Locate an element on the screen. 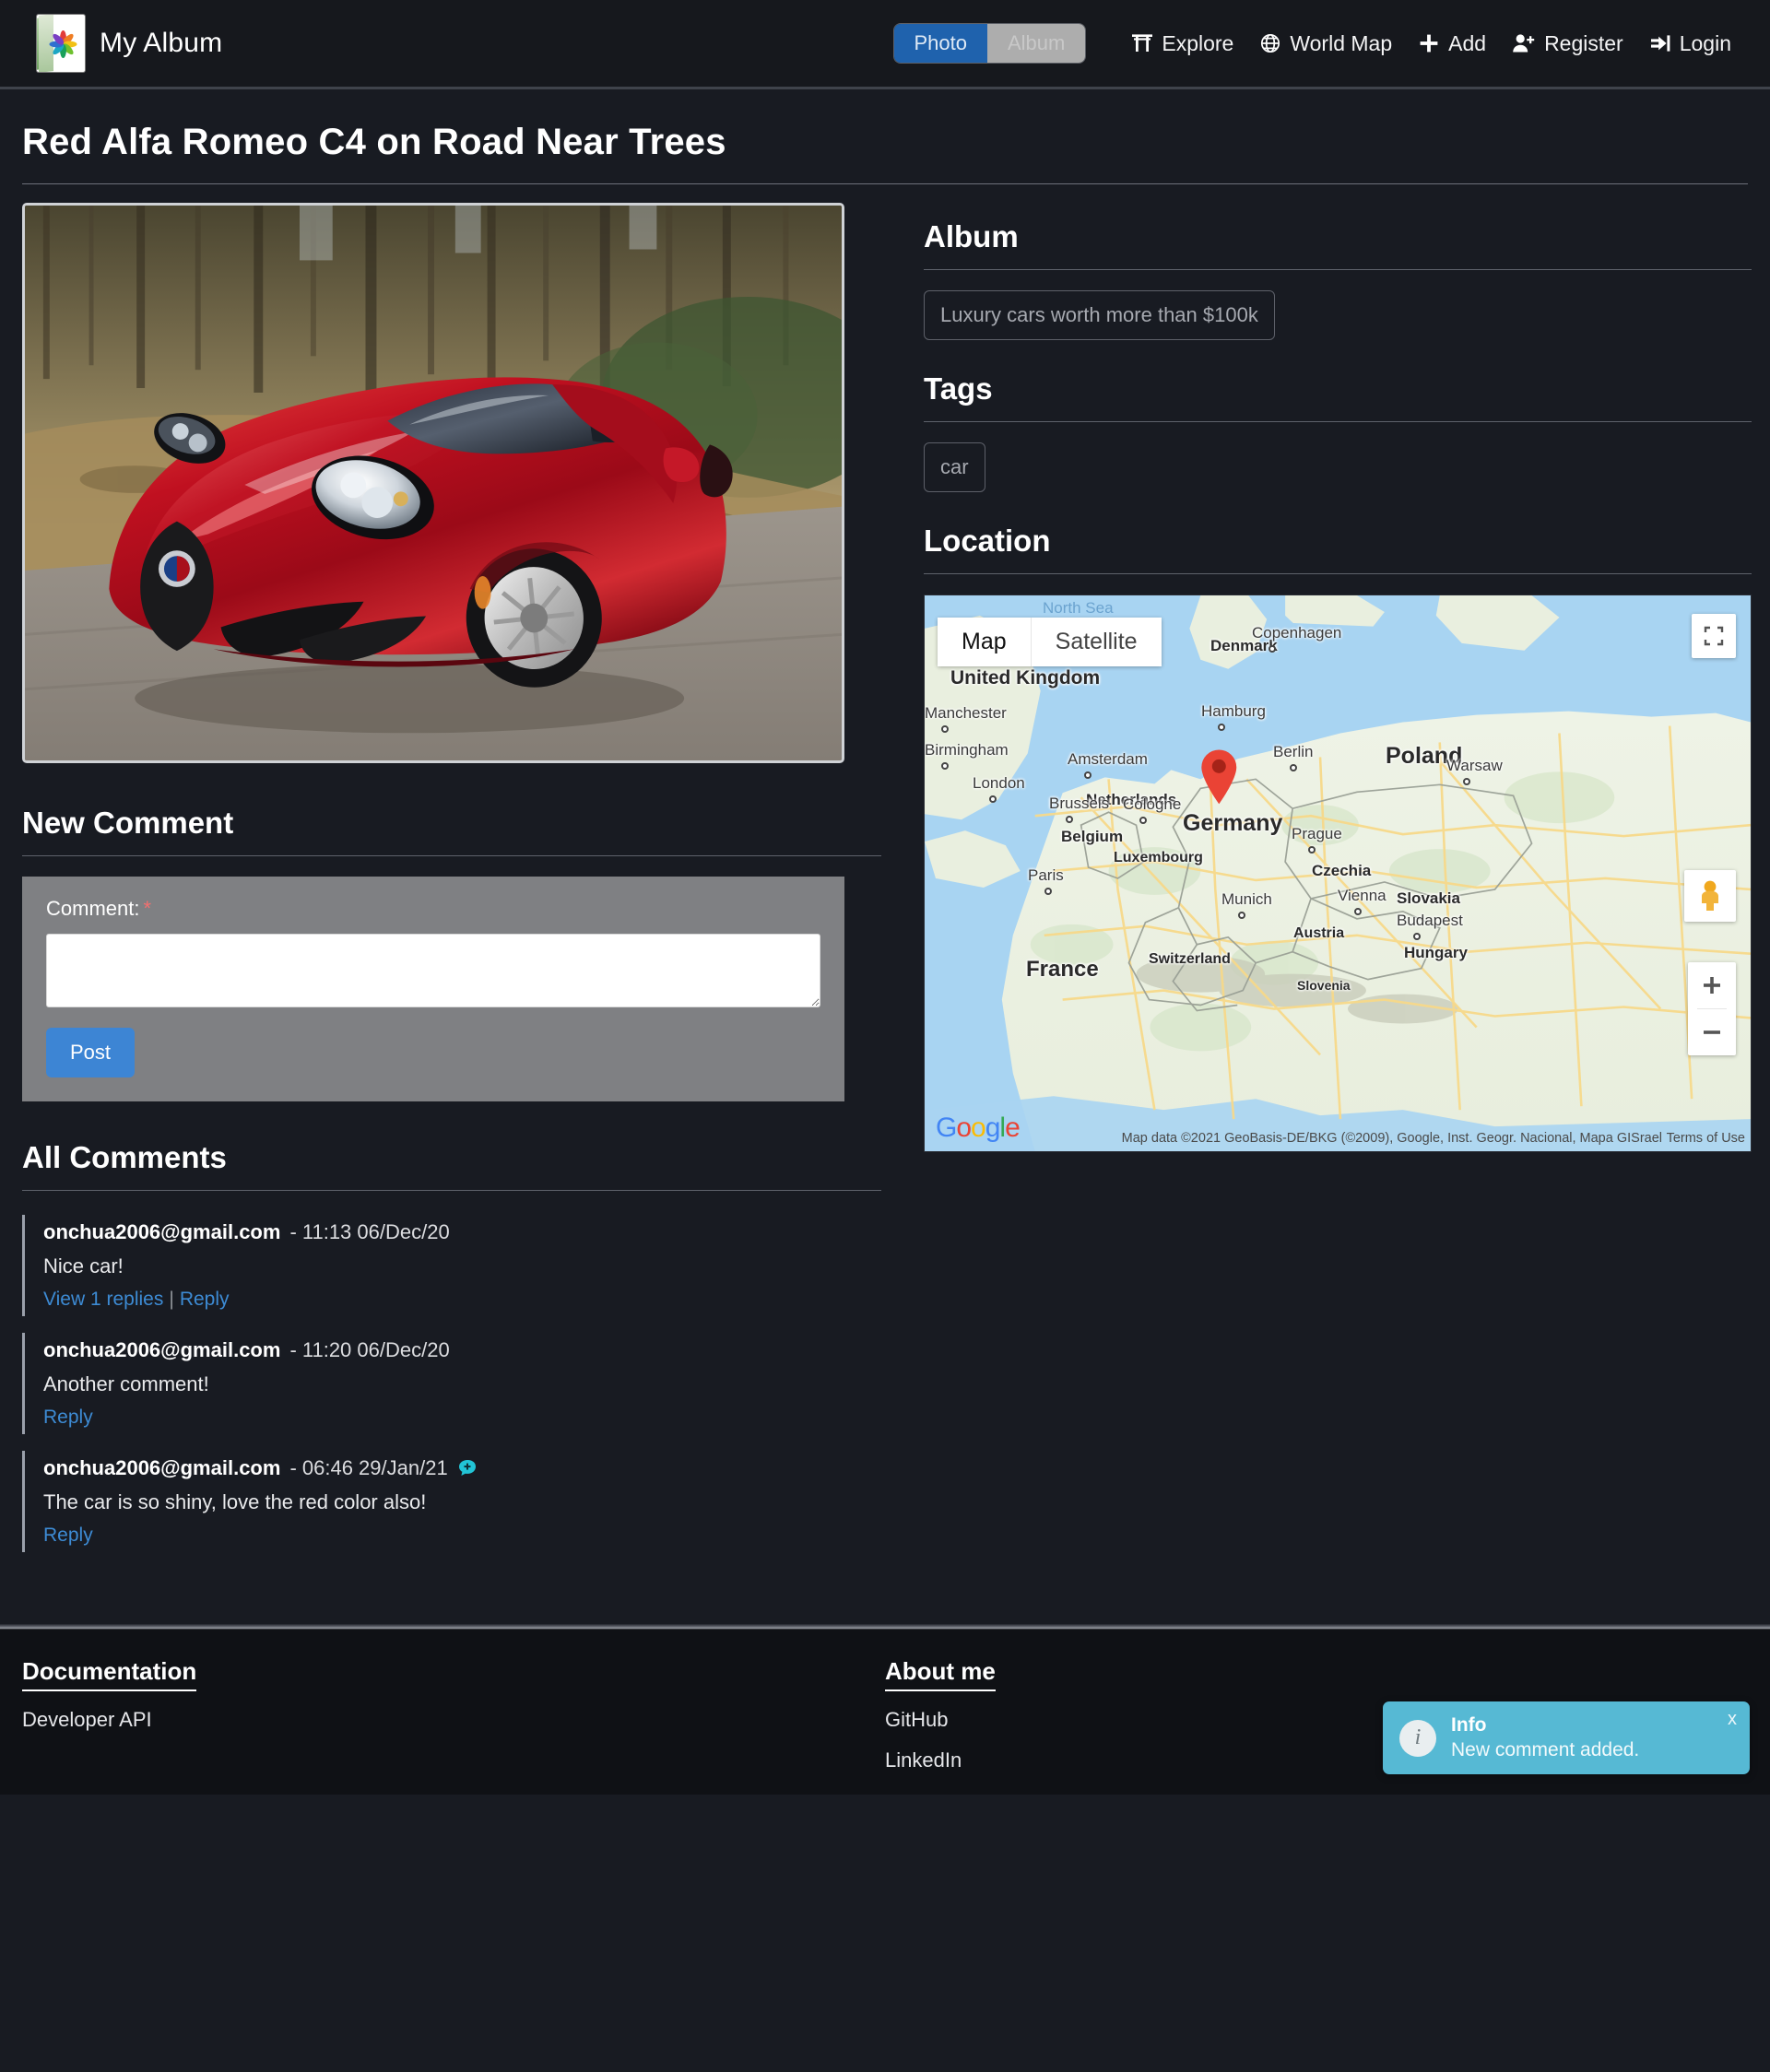 This screenshot has width=1770, height=2072. map-type-satellite-button: Satellite is located at coordinates (1096, 642).